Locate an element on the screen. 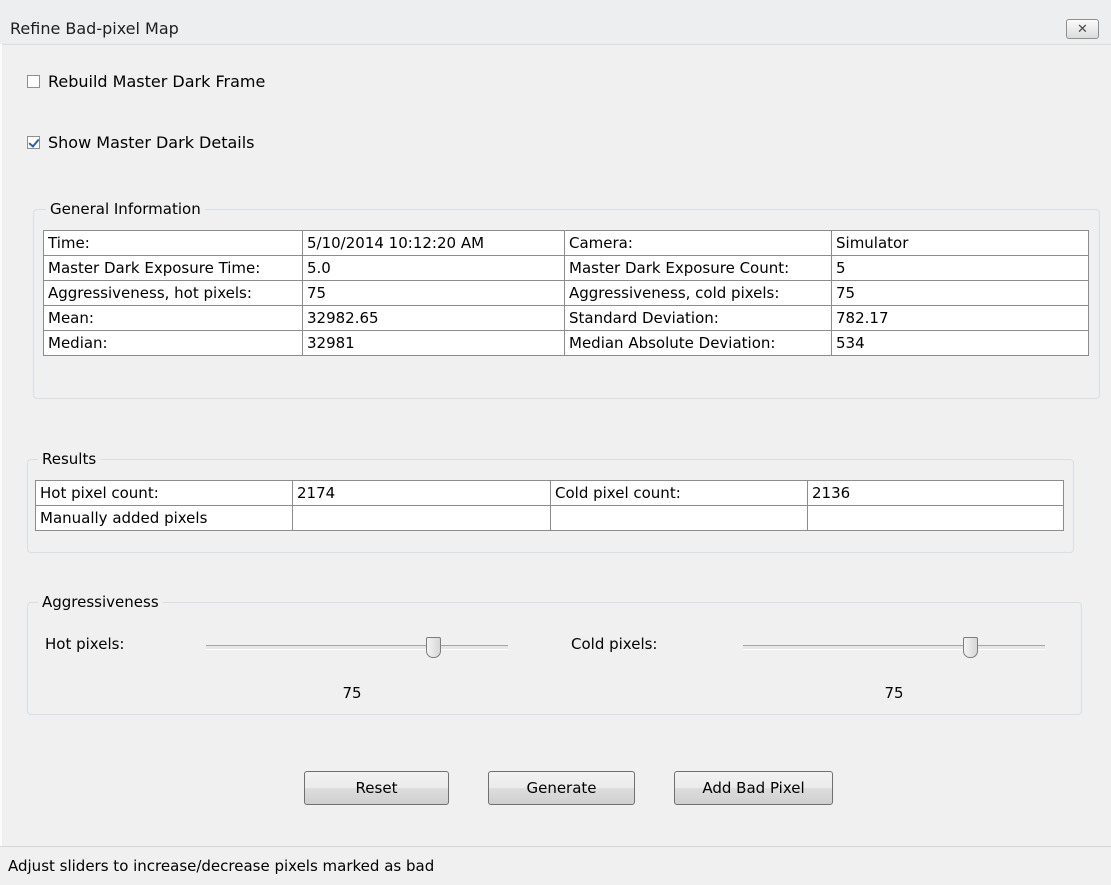 The width and height of the screenshot is (1111, 885). cold-pixels-thumb is located at coordinates (970, 647).